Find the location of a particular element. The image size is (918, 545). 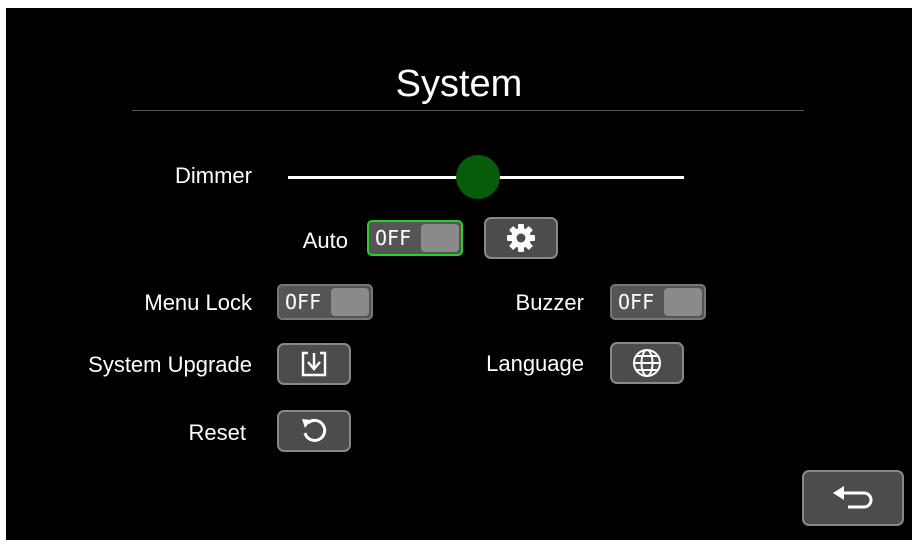

auto-settings-button is located at coordinates (521, 238).